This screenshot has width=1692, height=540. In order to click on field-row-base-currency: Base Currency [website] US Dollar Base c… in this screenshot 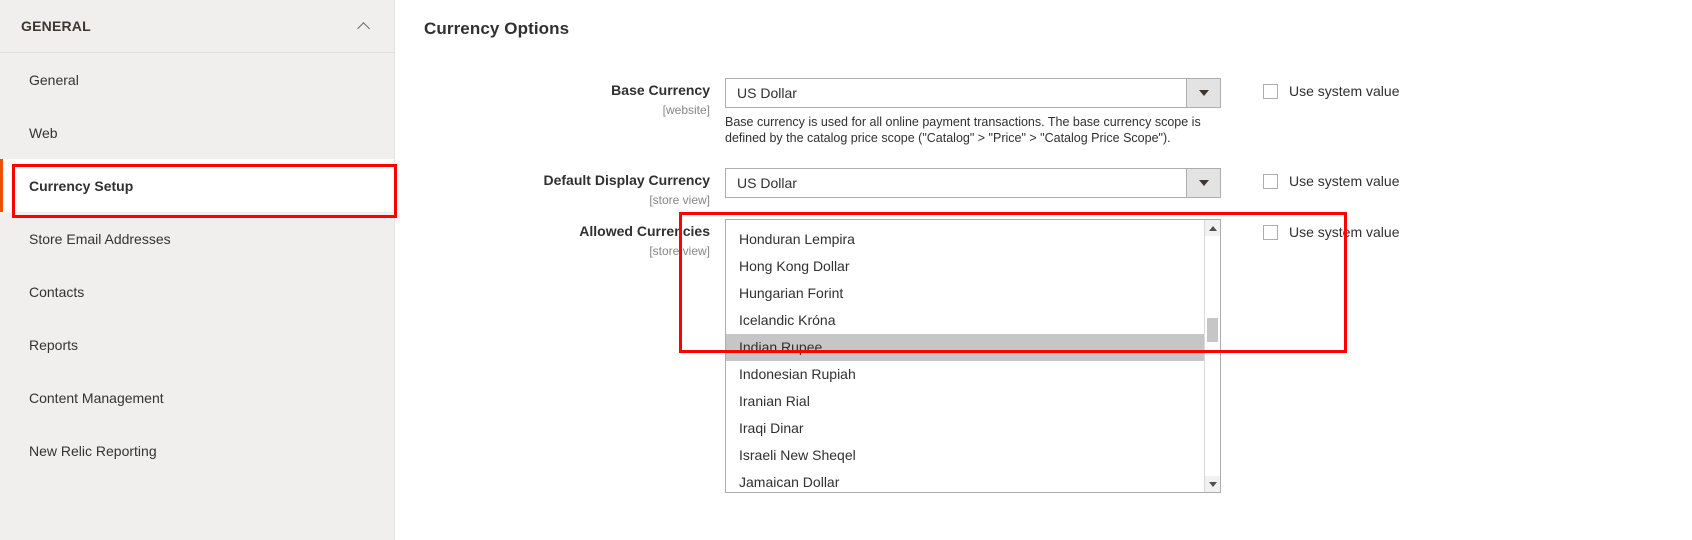, I will do `click(897, 112)`.